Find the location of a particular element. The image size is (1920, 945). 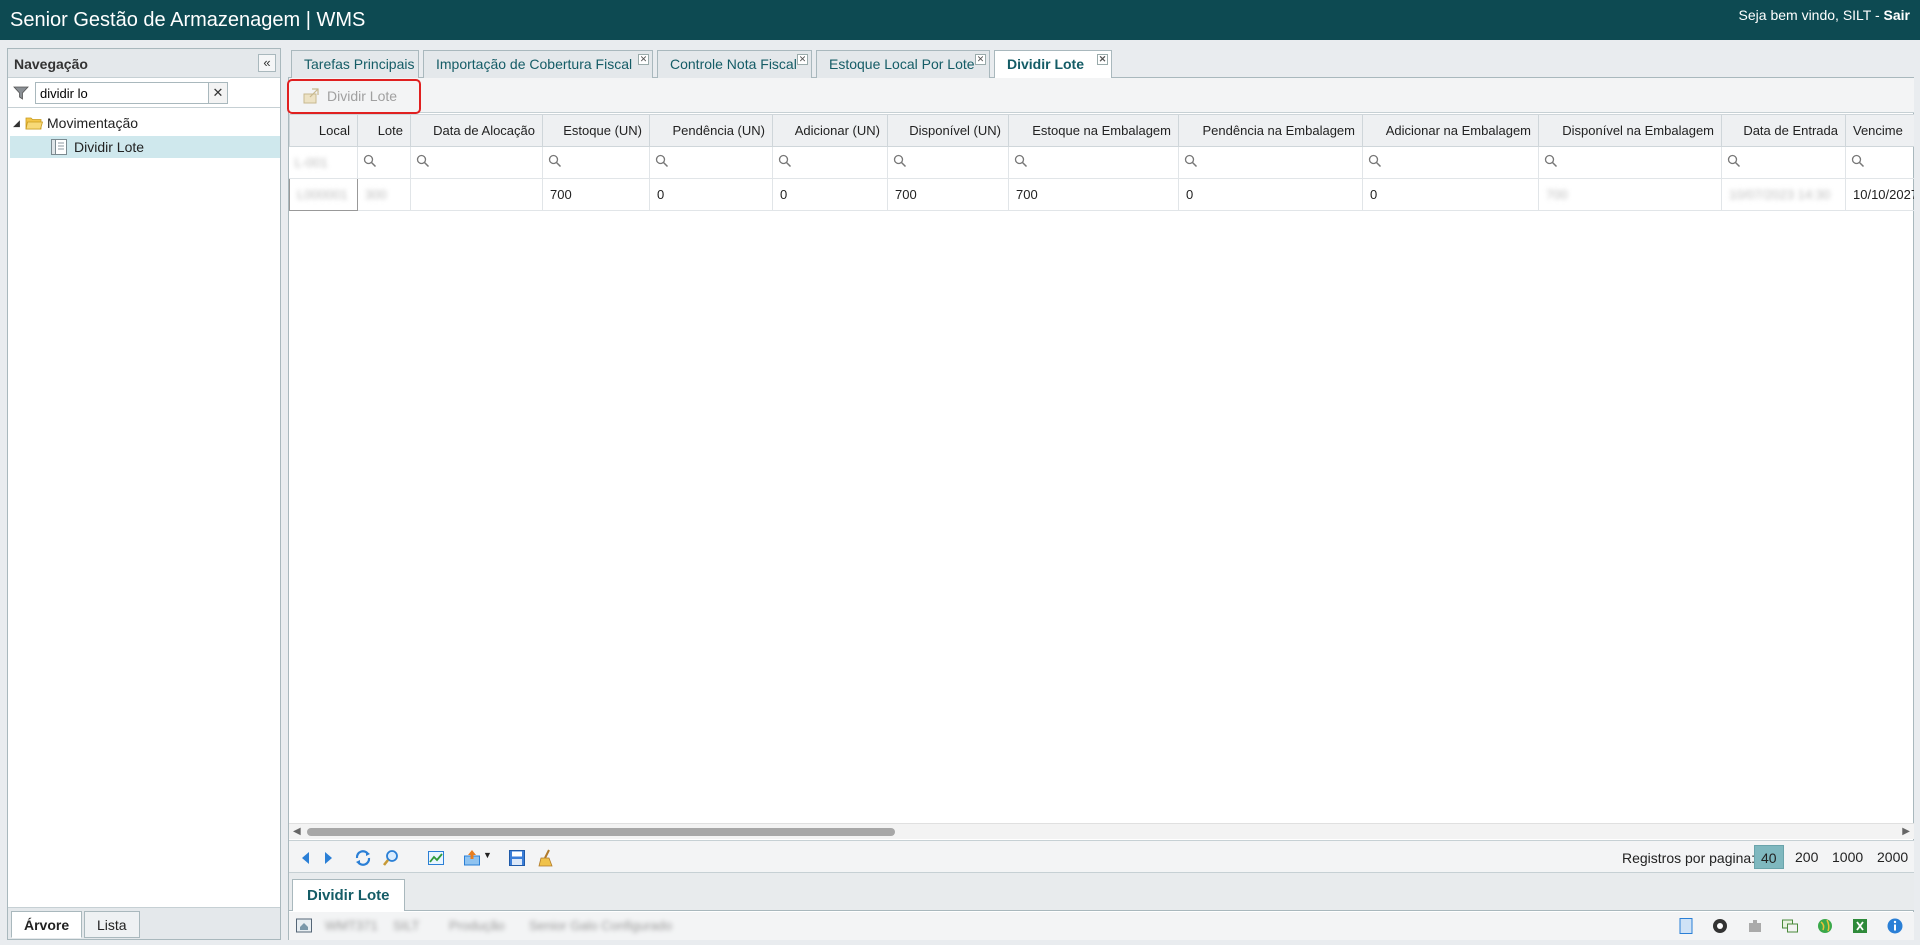

refresh-icon is located at coordinates (363, 858).